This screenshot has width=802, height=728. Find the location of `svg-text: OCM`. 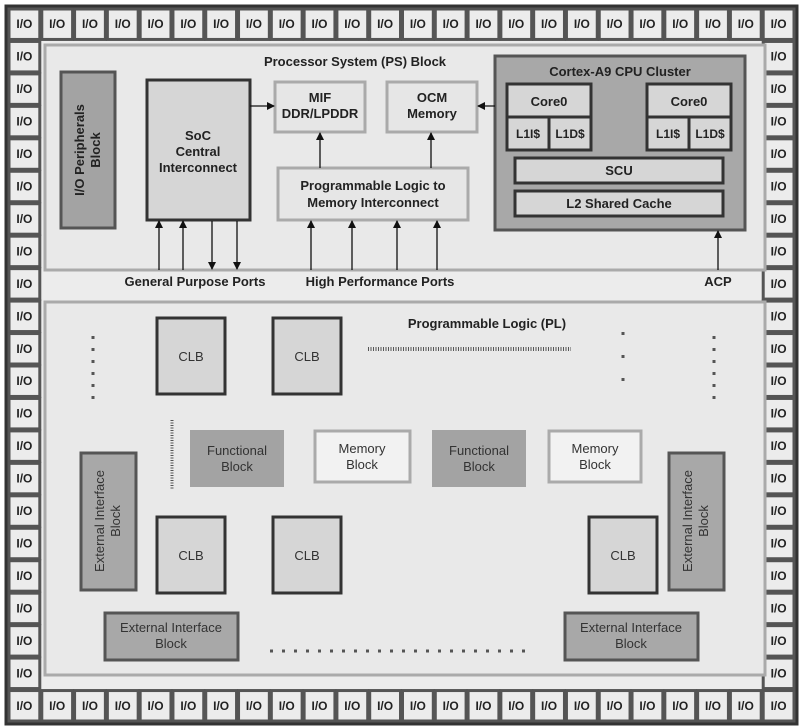

svg-text: OCM is located at coordinates (432, 97).